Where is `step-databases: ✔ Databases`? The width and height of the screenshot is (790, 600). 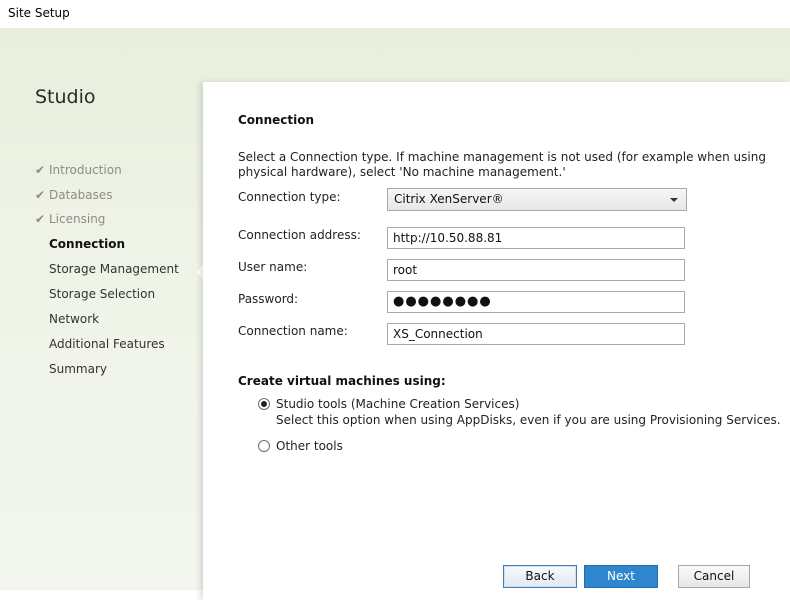 step-databases: ✔ Databases is located at coordinates (74, 195).